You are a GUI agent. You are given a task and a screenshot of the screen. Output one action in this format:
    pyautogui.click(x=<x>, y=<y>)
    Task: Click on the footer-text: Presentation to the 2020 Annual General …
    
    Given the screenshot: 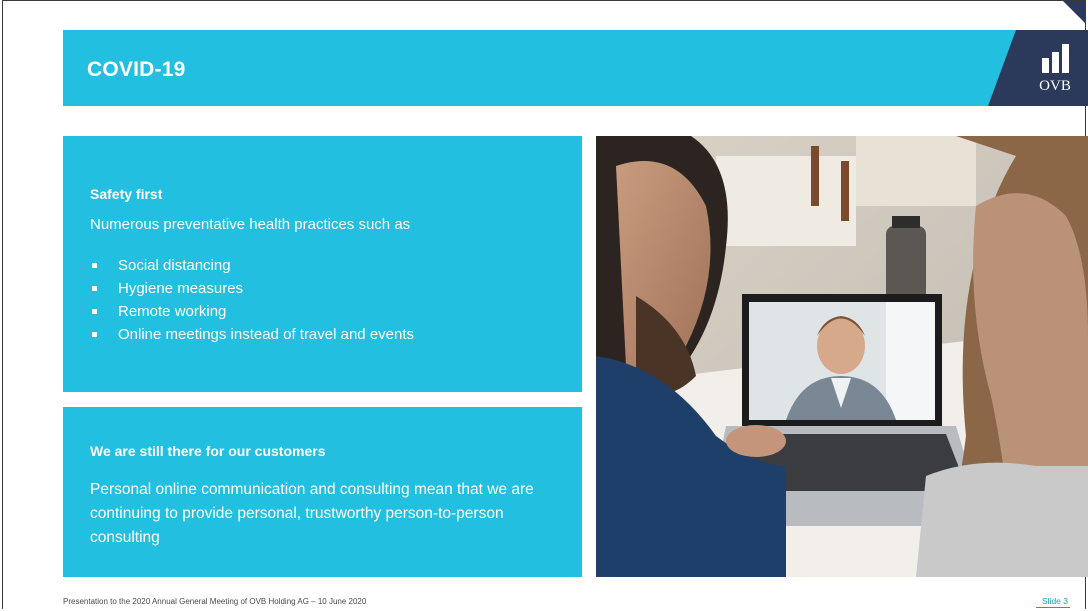 What is the action you would take?
    pyautogui.click(x=215, y=601)
    